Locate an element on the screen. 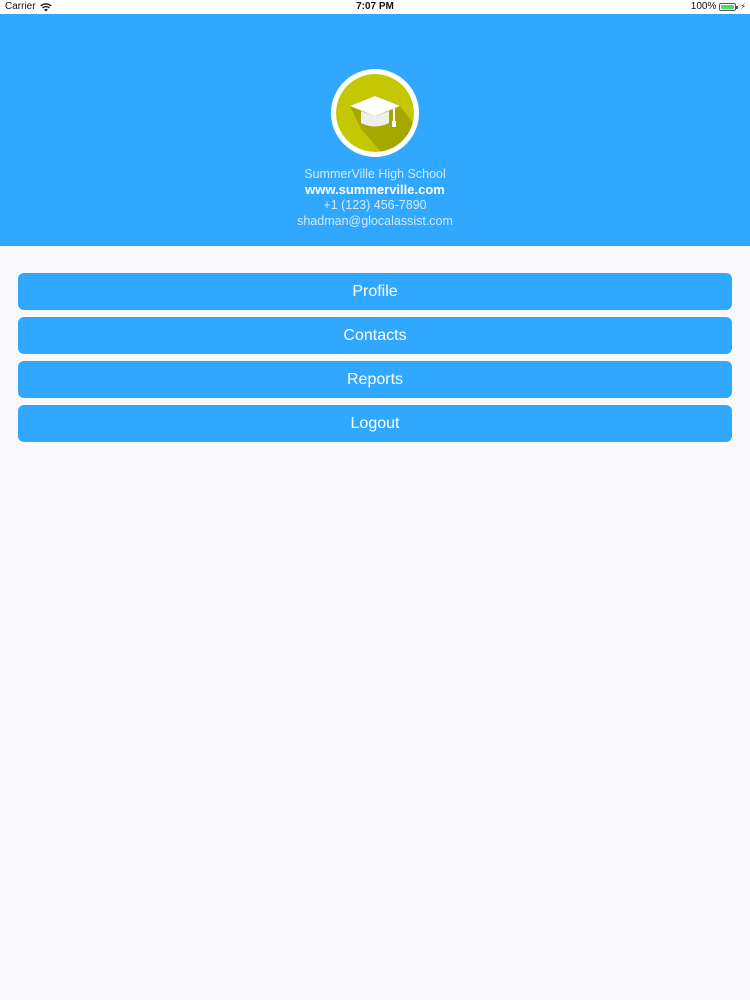 This screenshot has height=1000, width=750. status-bar: Carrier 7:07 PM 100% ⚡ is located at coordinates (375, 7).